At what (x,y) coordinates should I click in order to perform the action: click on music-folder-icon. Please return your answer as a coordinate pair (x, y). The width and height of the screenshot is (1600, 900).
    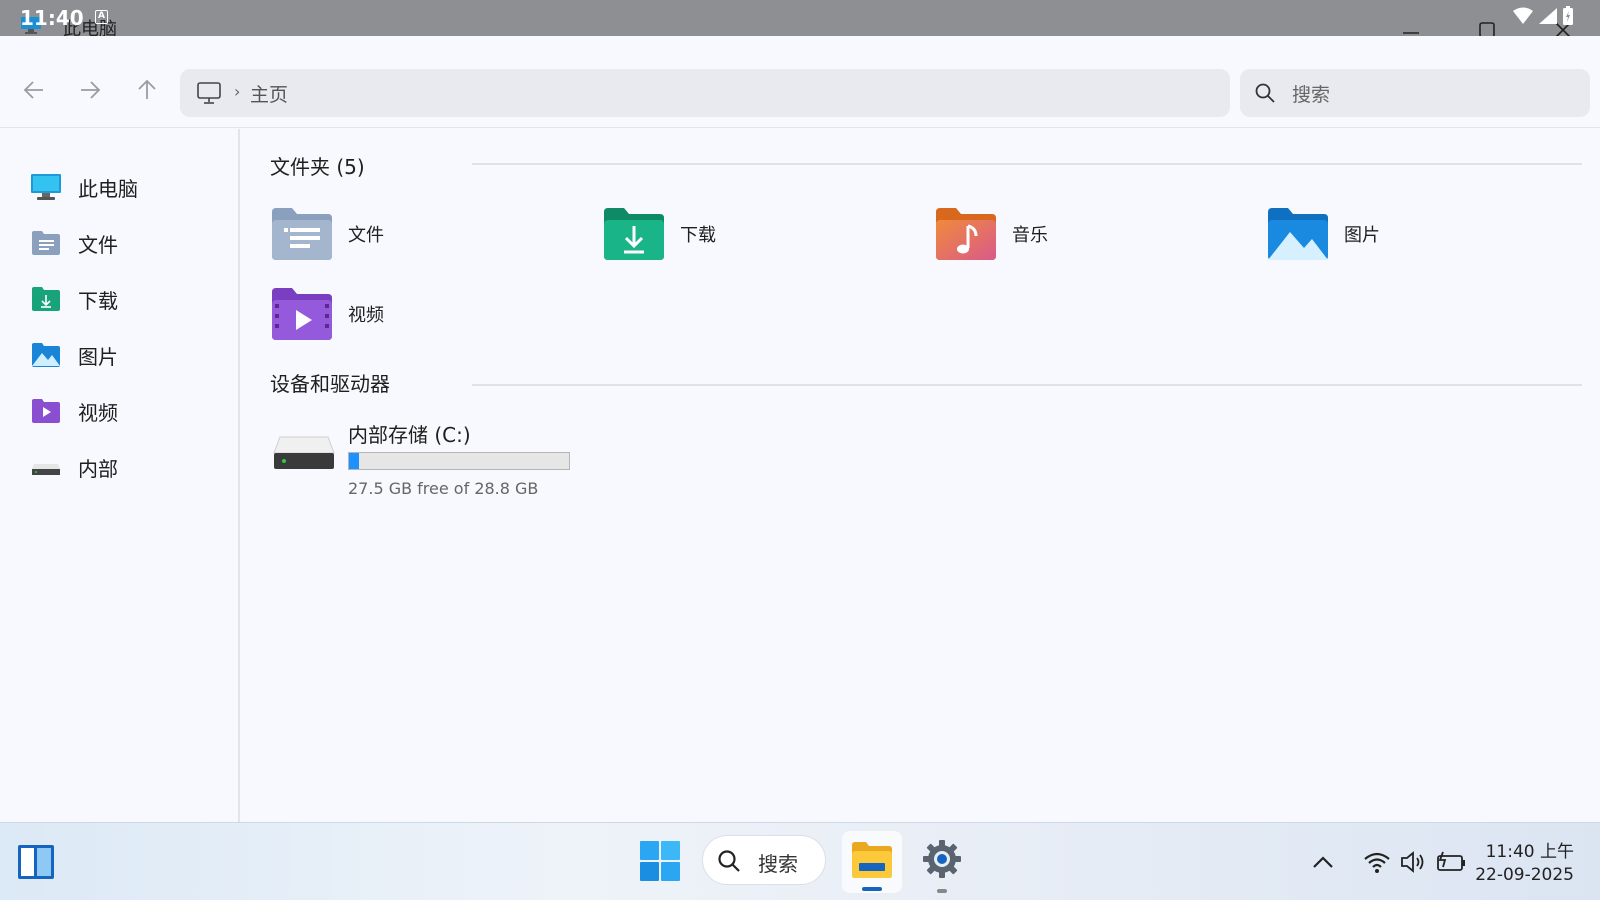
    Looking at the image, I should click on (966, 234).